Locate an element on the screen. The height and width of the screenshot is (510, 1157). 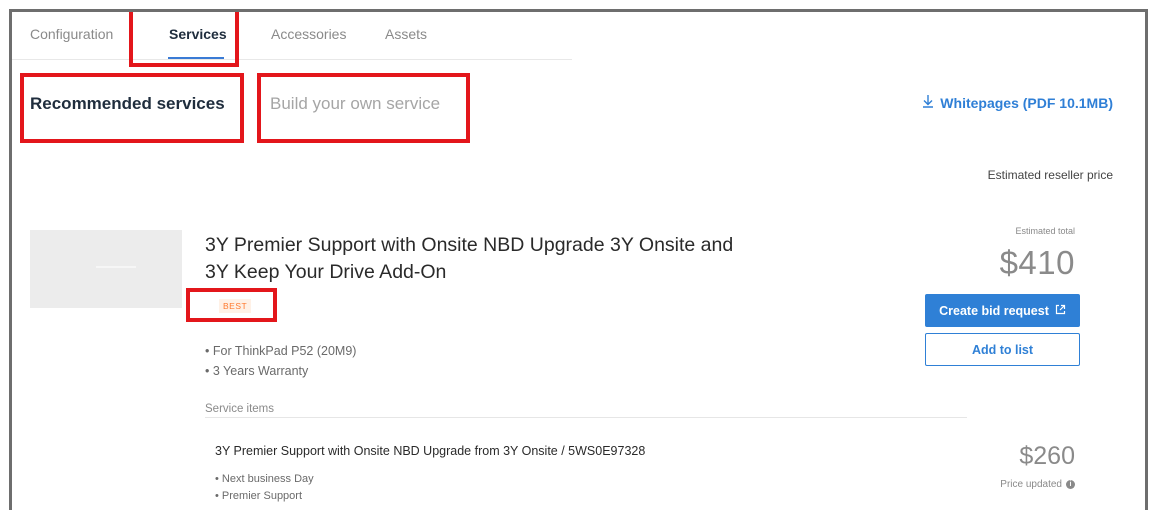
service-items-label: Service items is located at coordinates (240, 409).